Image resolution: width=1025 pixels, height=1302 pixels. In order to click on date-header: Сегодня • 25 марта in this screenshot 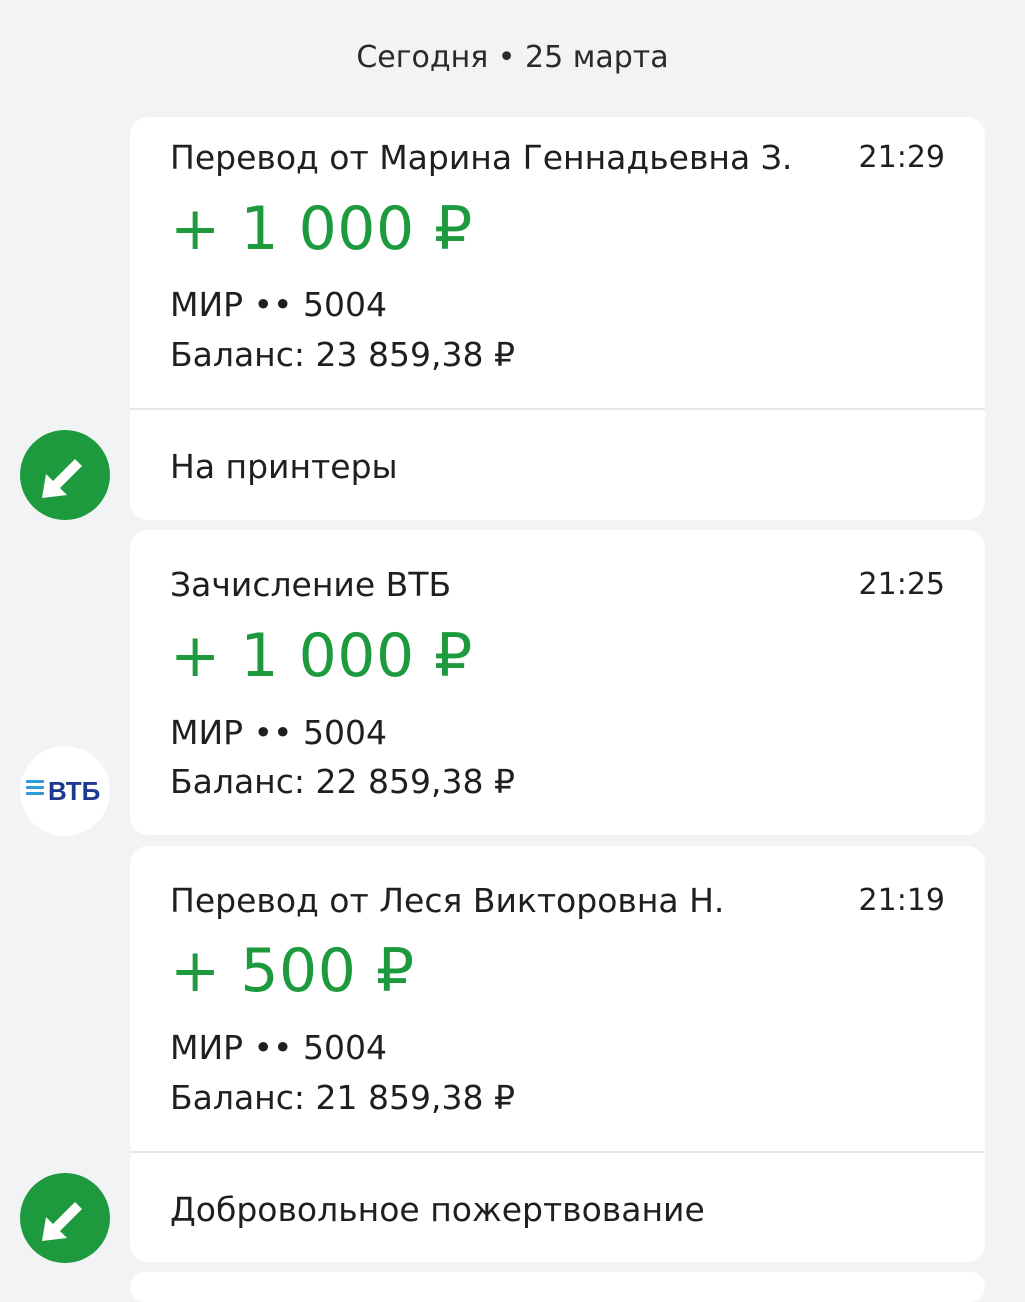, I will do `click(512, 57)`.